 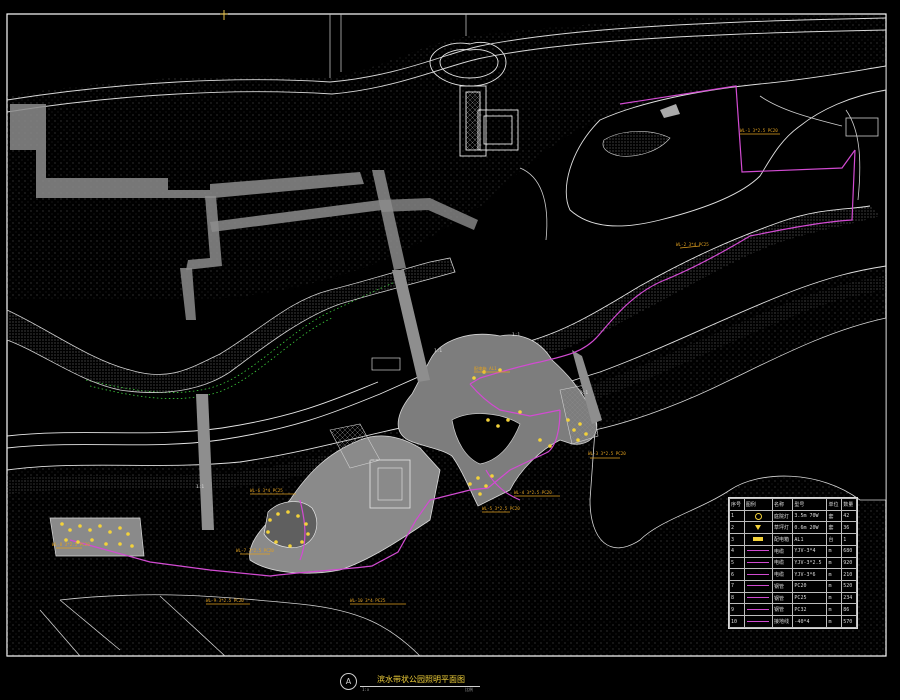 I want to click on legend-no: 2, so click(x=737, y=528).